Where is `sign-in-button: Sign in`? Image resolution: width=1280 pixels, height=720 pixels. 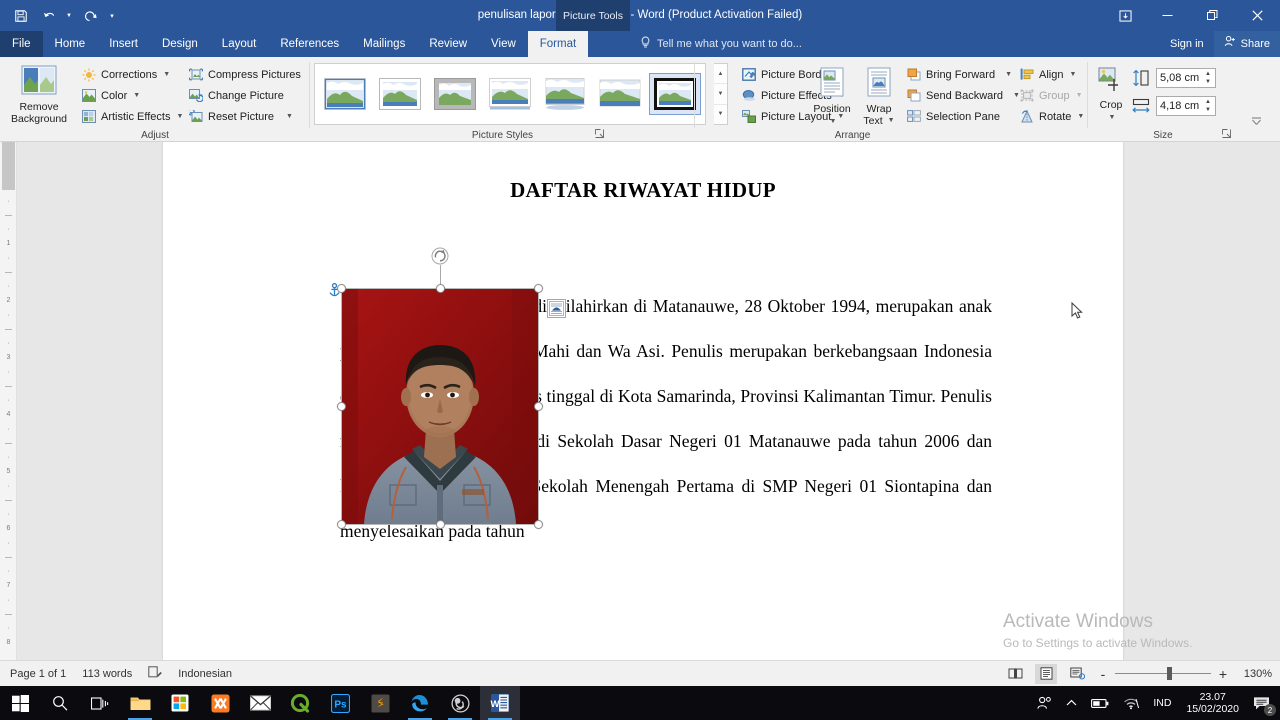
sign-in-button: Sign in is located at coordinates (1187, 44).